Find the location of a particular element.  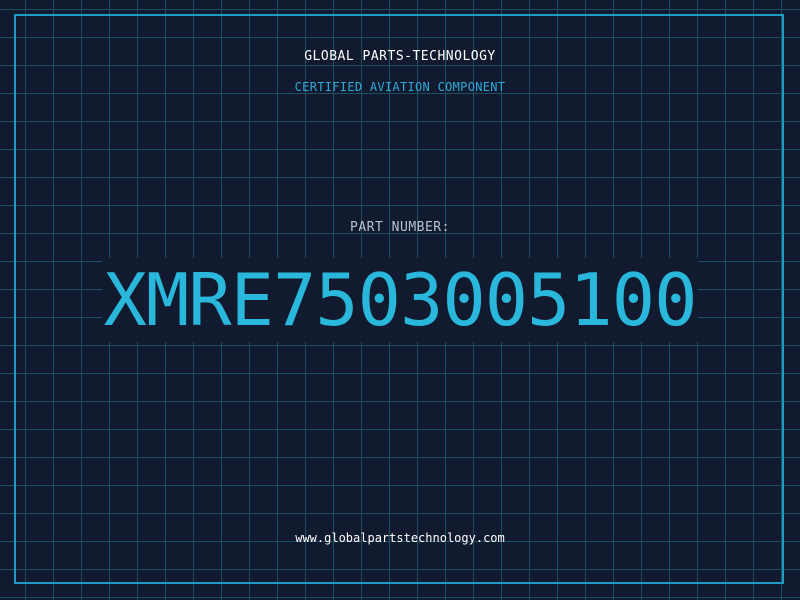

part-number-value: XMRE7503005100 is located at coordinates (400, 300).